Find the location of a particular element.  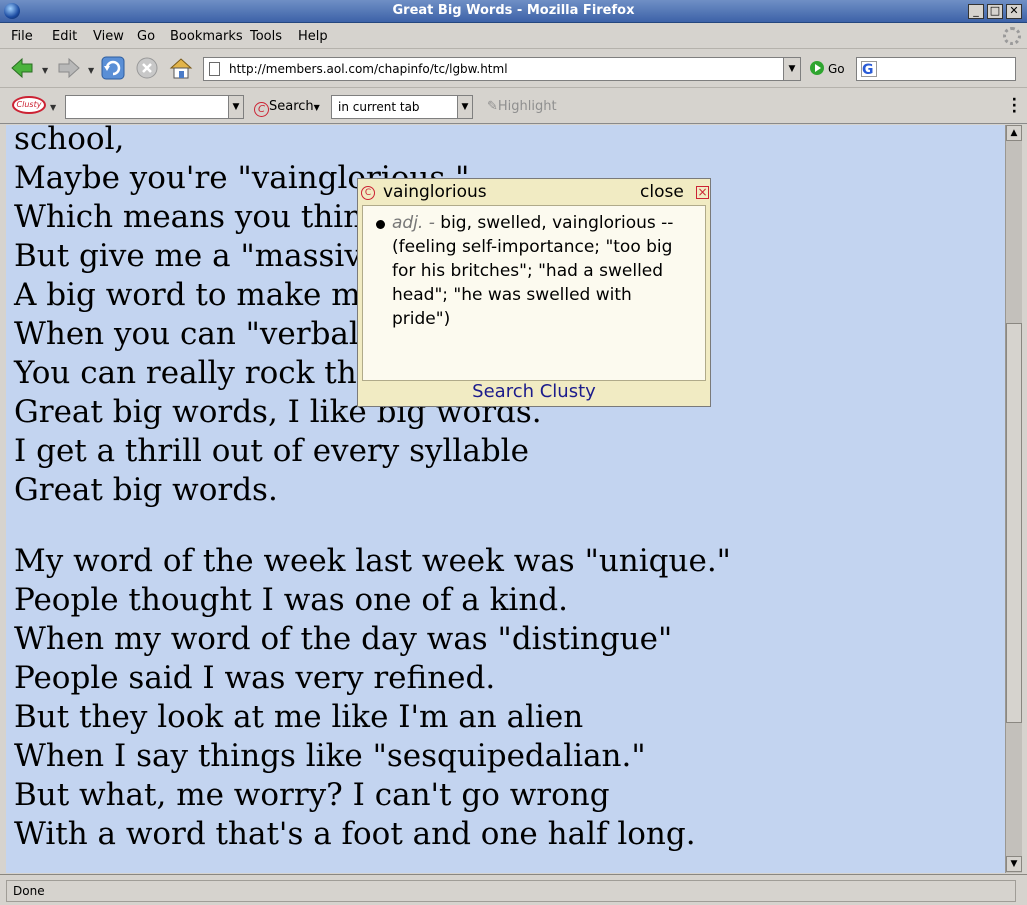

poem-line: I get a thrill out of every syllable is located at coordinates (271, 451).